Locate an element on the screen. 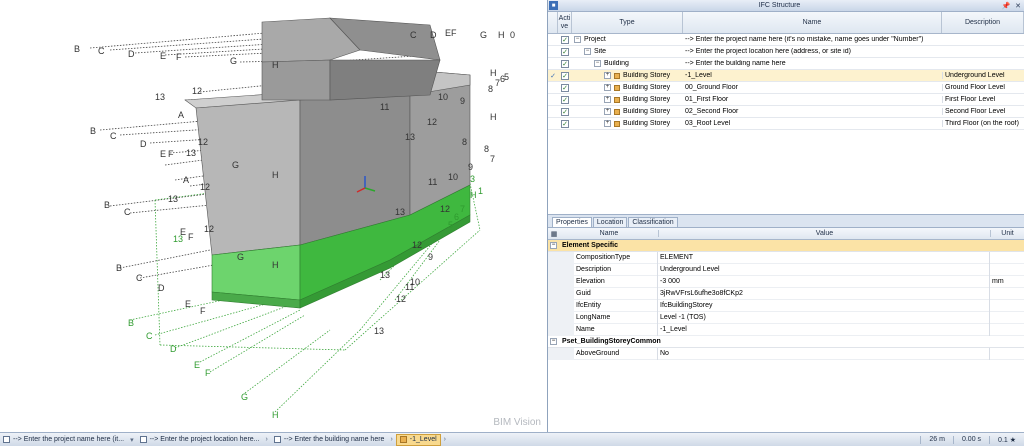  svg-text: 1 is located at coordinates (480, 191).